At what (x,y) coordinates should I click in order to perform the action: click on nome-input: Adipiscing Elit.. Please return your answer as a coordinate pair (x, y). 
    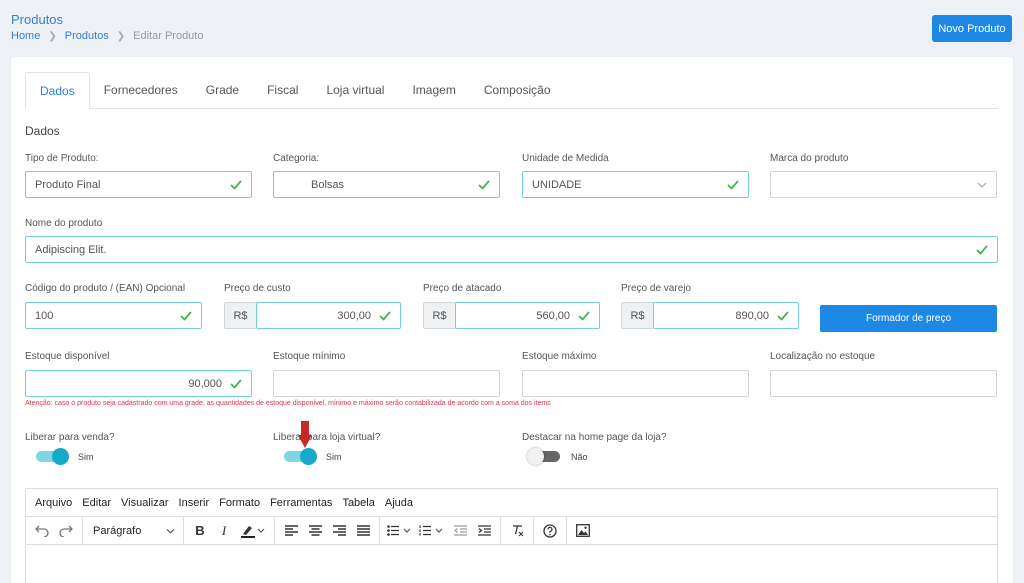
    Looking at the image, I should click on (511, 249).